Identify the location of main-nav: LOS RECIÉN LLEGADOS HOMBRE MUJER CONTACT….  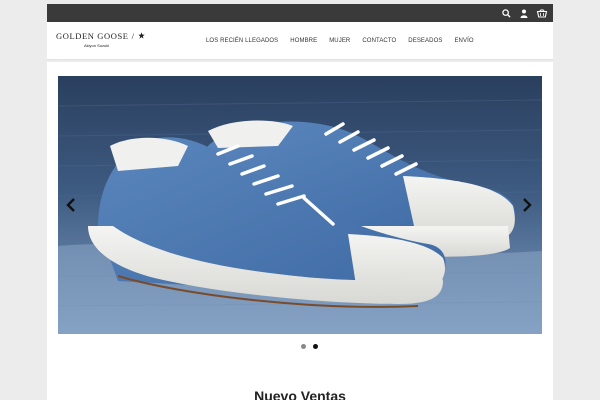
(340, 41).